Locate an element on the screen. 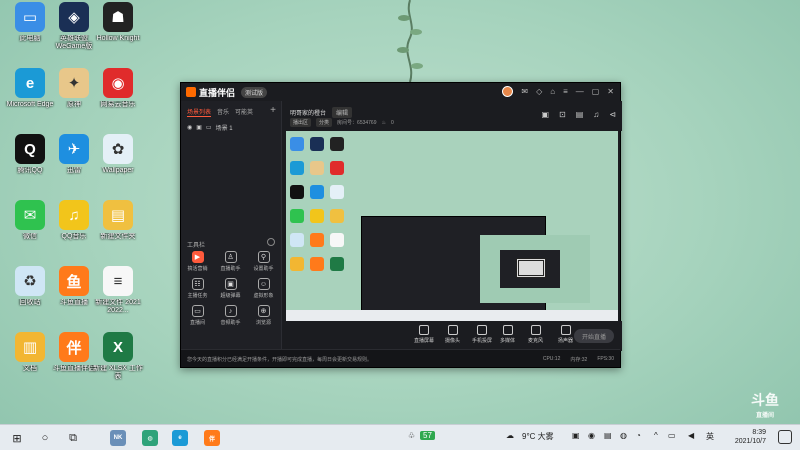 The height and width of the screenshot is (450, 800). tools-title: 工具栏 is located at coordinates (196, 246).